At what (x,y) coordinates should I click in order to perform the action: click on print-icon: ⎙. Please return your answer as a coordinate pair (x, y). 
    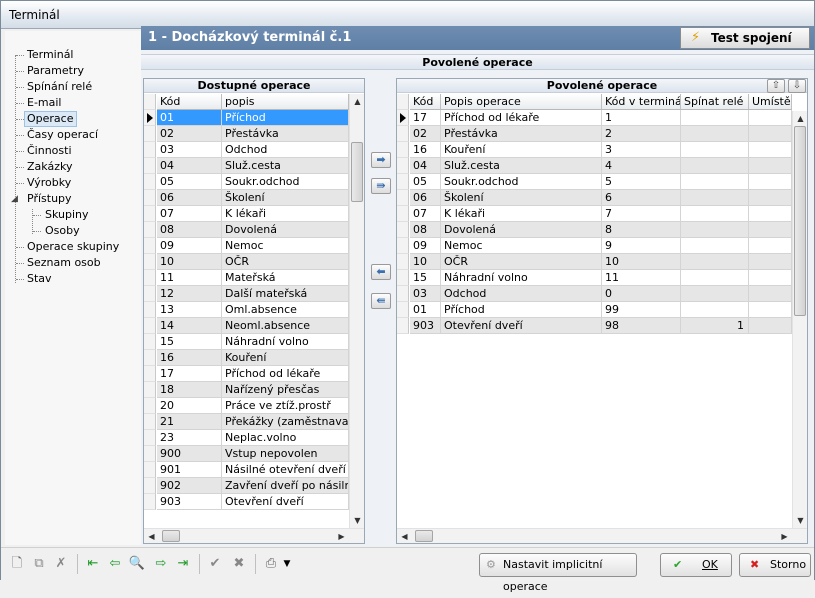
    Looking at the image, I should click on (271, 564).